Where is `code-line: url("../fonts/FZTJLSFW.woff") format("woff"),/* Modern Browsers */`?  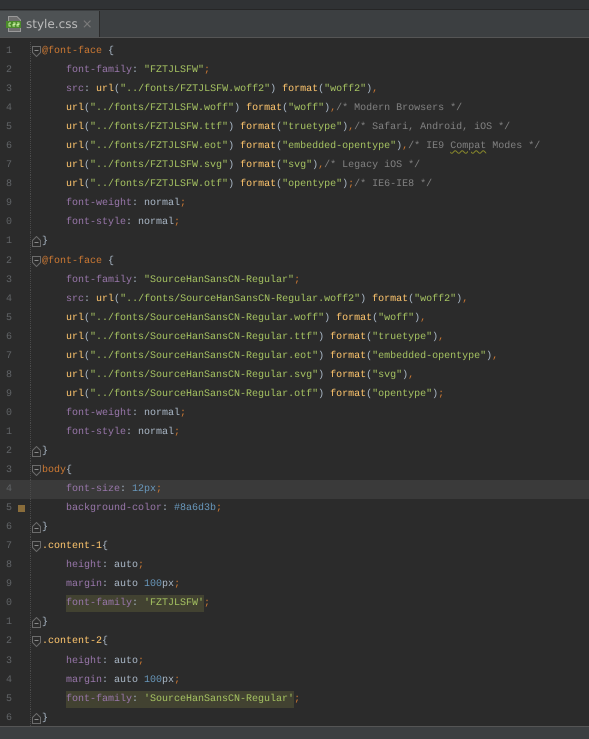 code-line: url("../fonts/FZTJLSFW.woff") format("woff"),/* Modern Browsers */ is located at coordinates (263, 108).